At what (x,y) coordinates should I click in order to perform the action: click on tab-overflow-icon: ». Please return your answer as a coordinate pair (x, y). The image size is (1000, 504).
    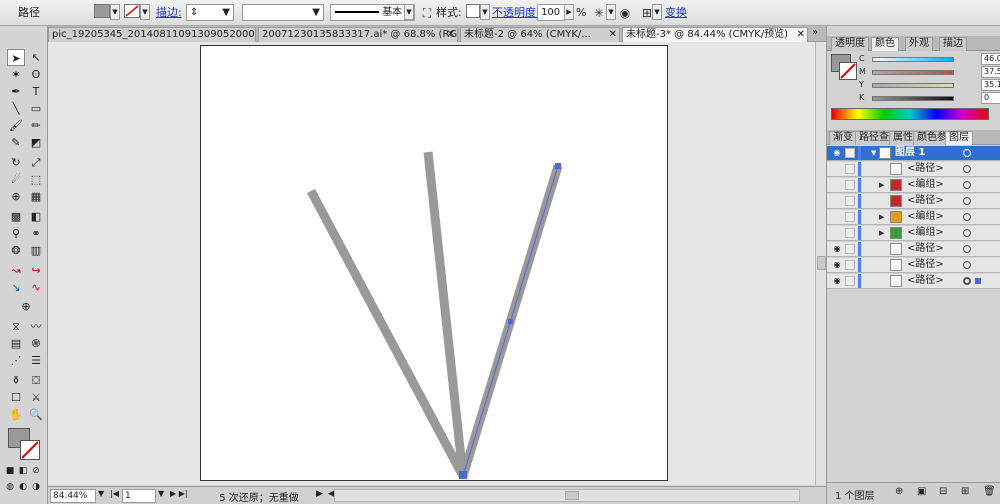
    Looking at the image, I should click on (815, 32).